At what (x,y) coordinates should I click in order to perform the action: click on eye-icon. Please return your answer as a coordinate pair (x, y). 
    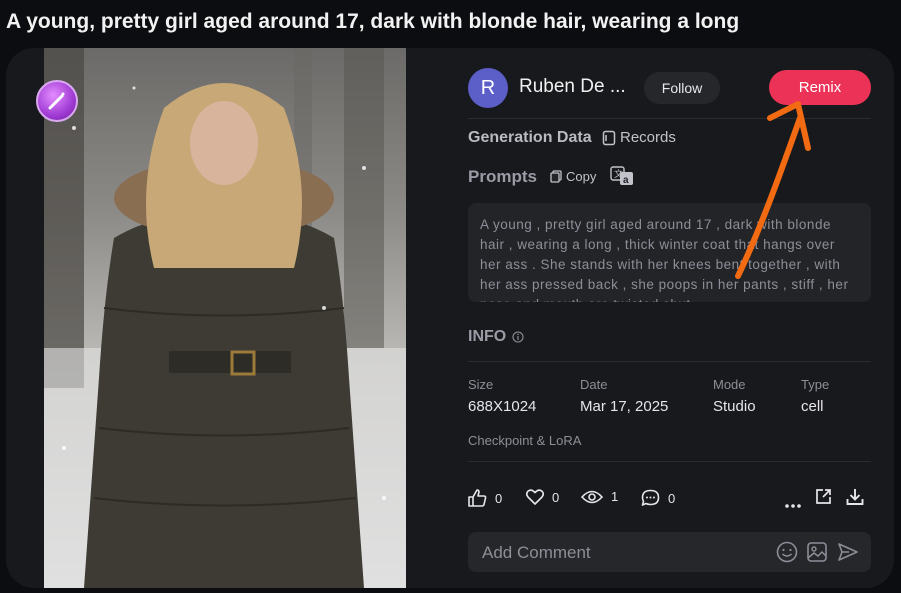
    Looking at the image, I should click on (592, 496).